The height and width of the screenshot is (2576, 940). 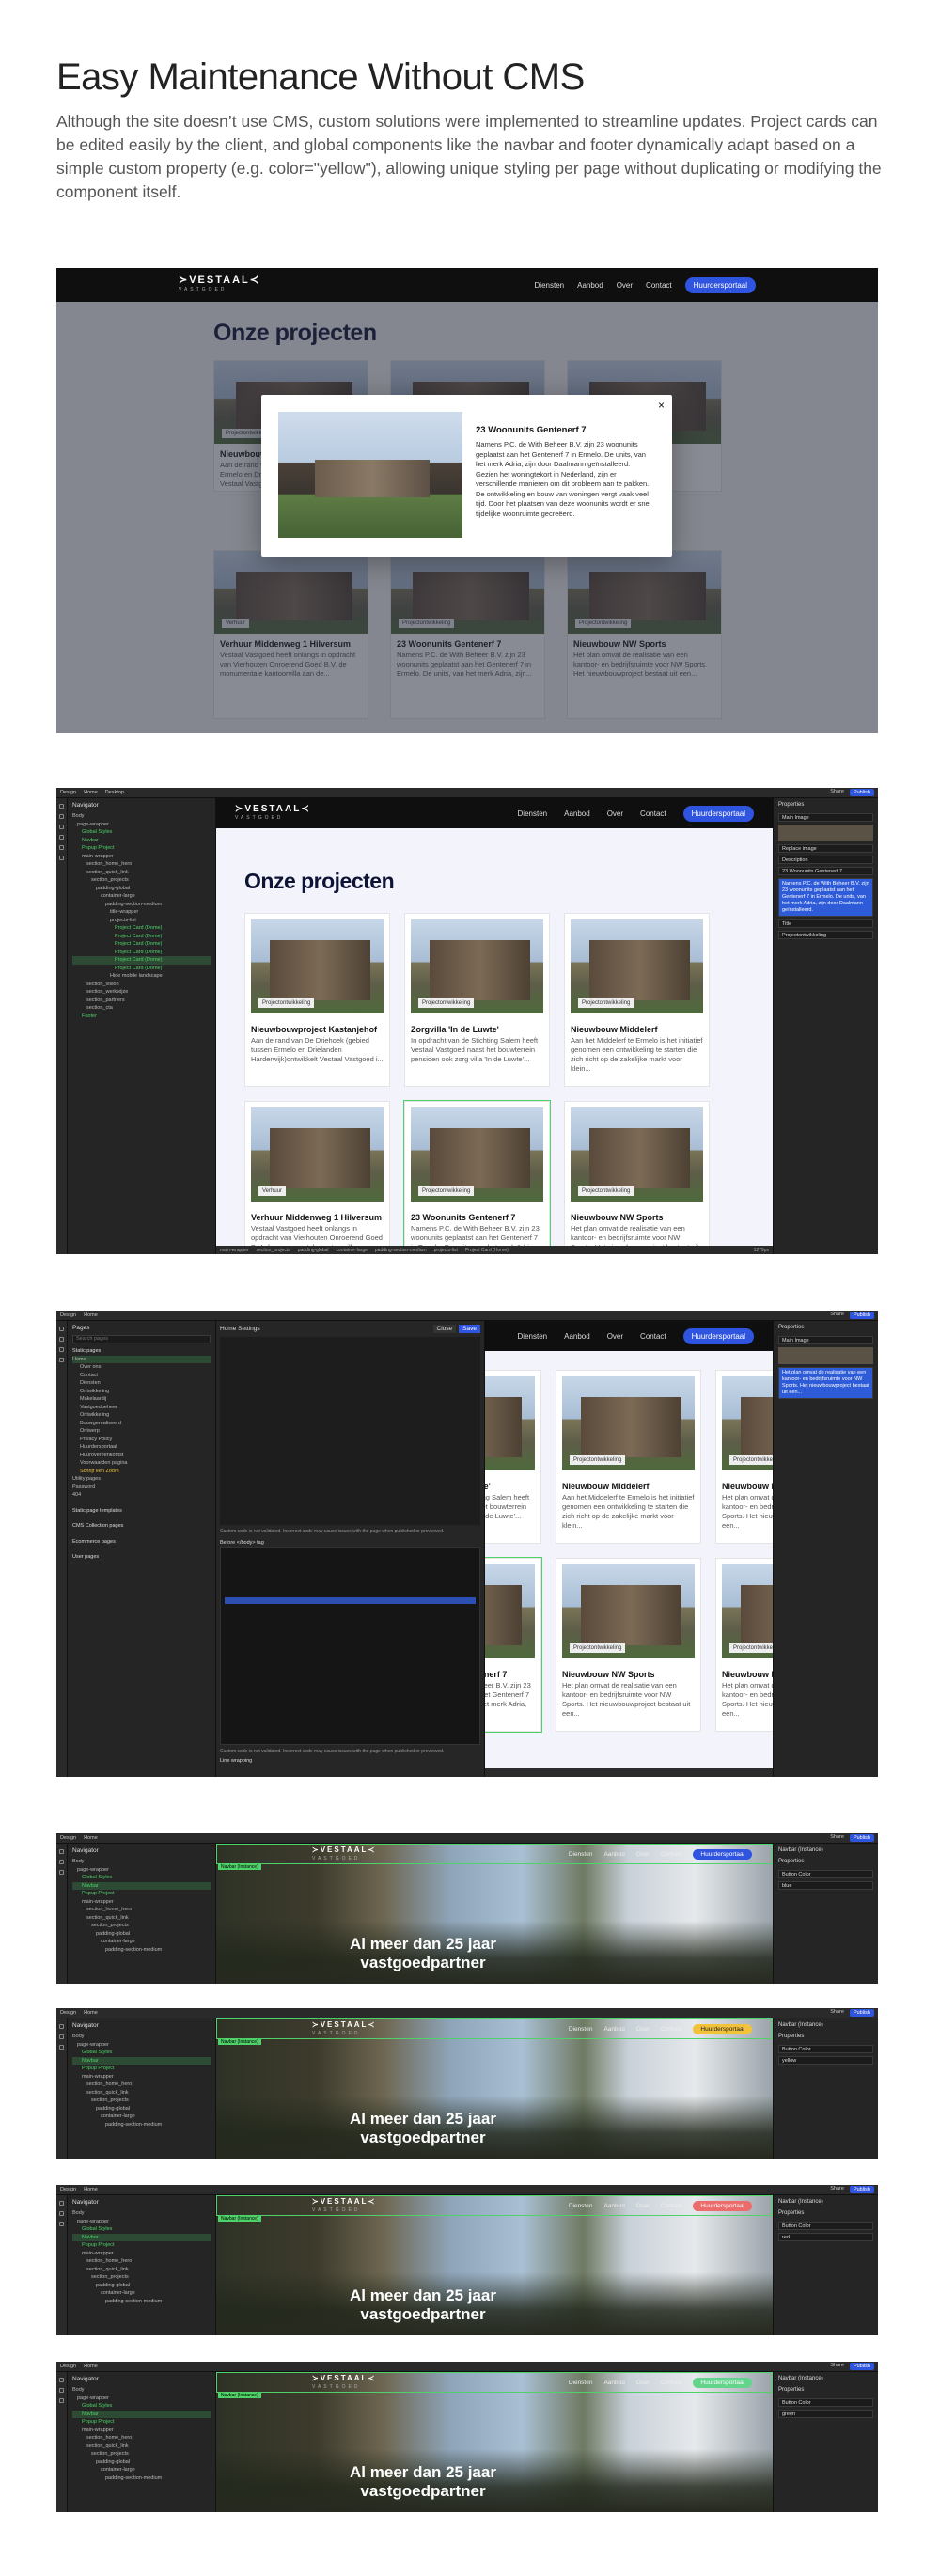 I want to click on navigator-item: projects-list, so click(x=141, y=921).